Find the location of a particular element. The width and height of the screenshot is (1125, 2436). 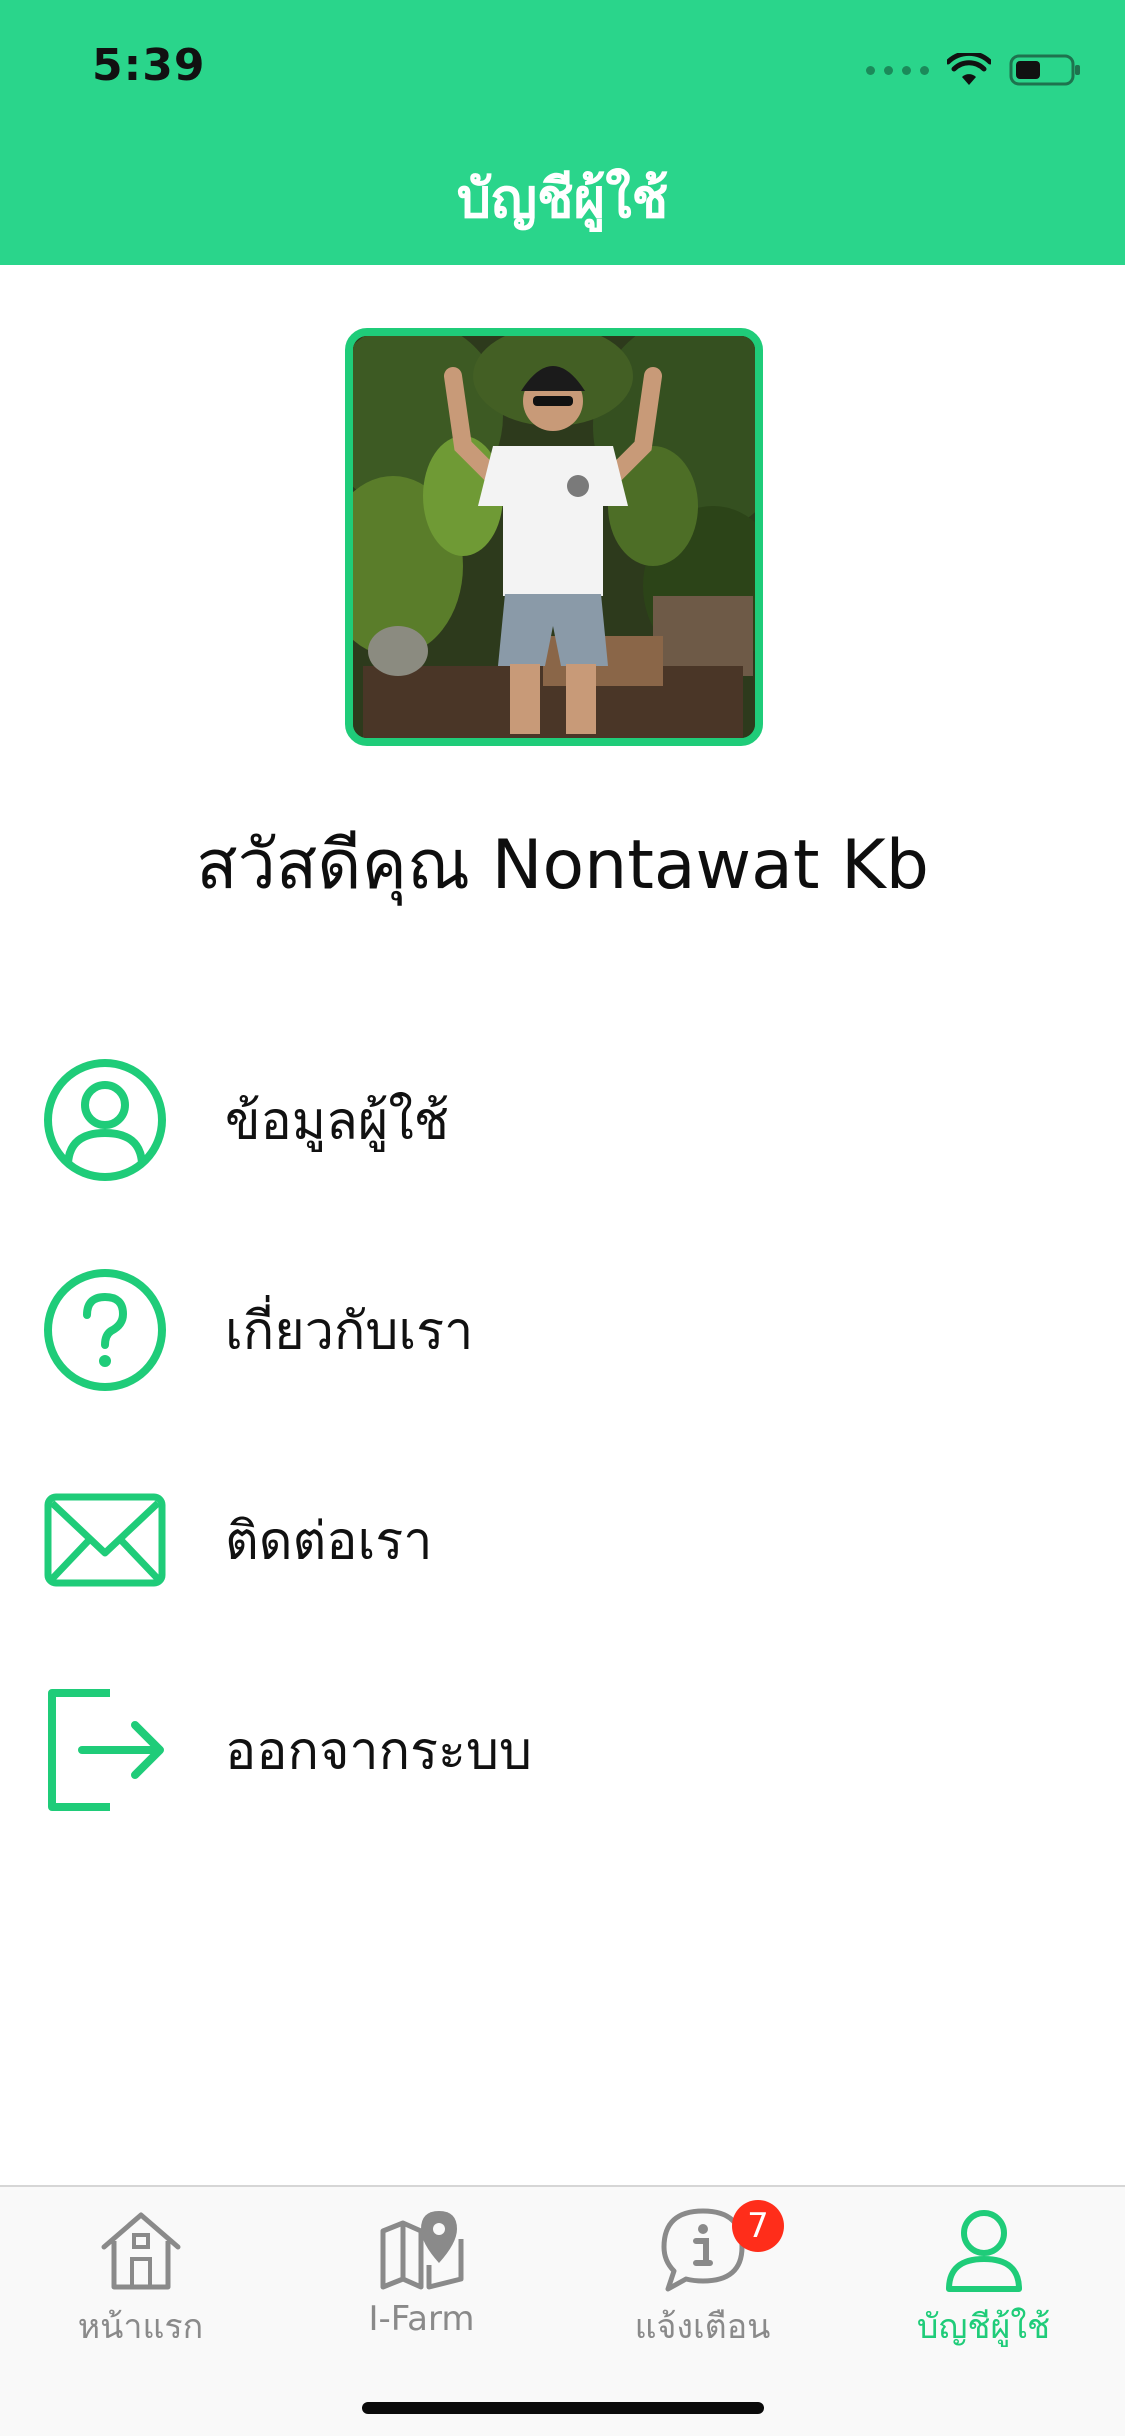

user-icon is located at coordinates (983, 2251).